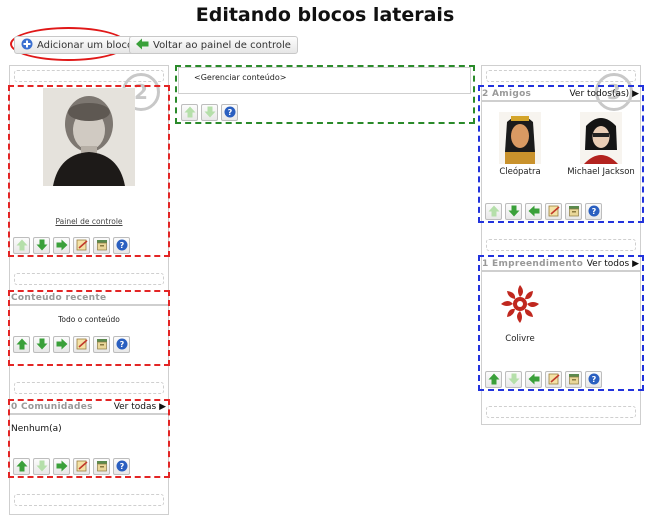 This screenshot has width=650, height=519. Describe the element at coordinates (222, 45) in the screenshot. I see `back-to-panel-label: Voltar ao painel de controle` at that location.